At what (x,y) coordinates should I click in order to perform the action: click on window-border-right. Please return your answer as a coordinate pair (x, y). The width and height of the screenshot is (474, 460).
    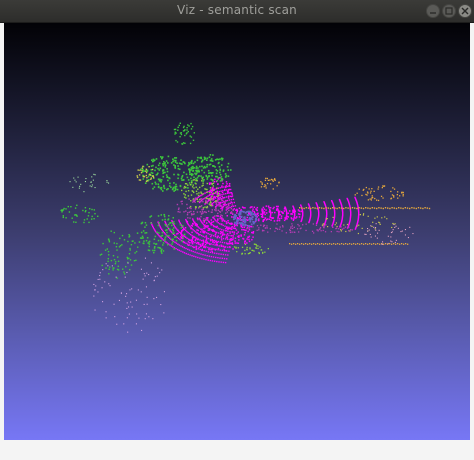
    Looking at the image, I should click on (472, 231).